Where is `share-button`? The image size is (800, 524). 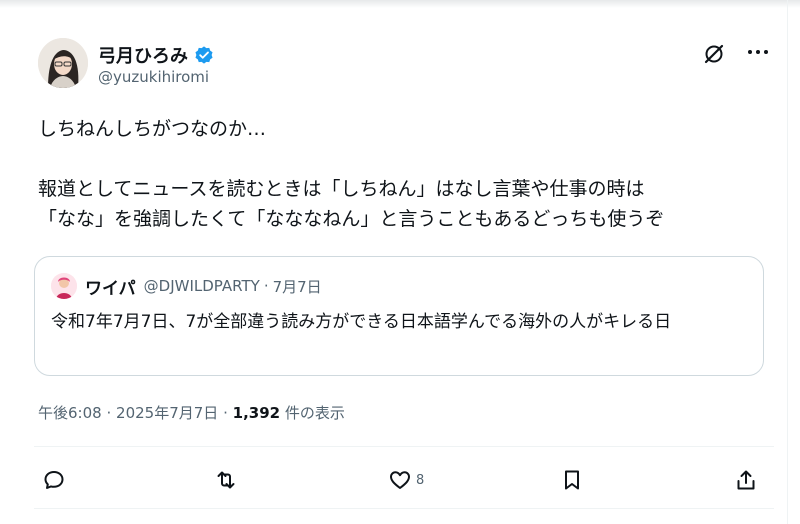
share-button is located at coordinates (746, 480).